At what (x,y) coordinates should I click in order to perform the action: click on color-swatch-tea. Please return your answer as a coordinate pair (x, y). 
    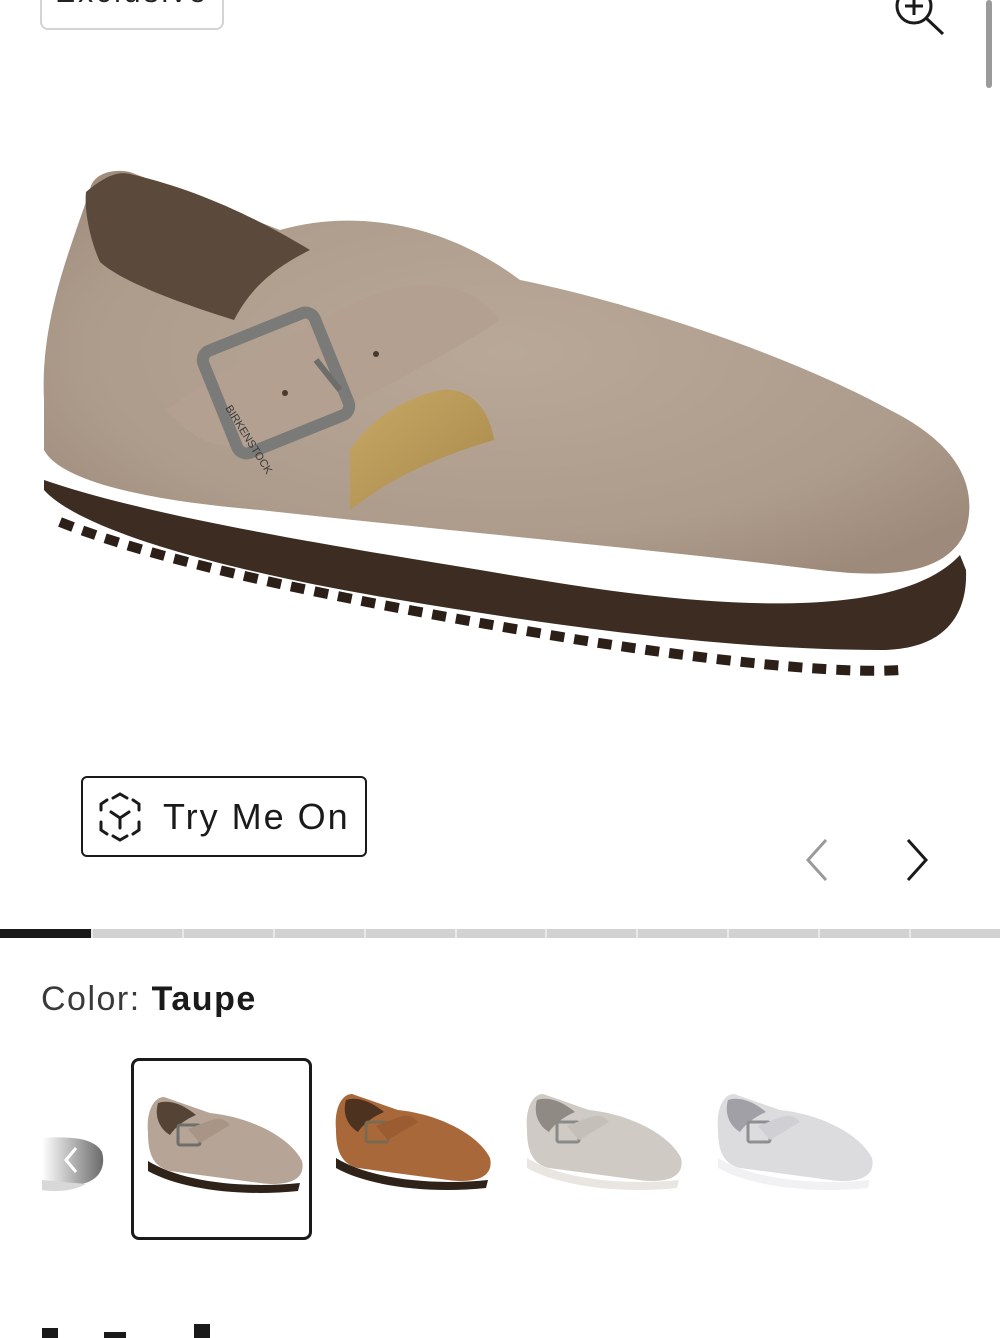
    Looking at the image, I should click on (412, 1149).